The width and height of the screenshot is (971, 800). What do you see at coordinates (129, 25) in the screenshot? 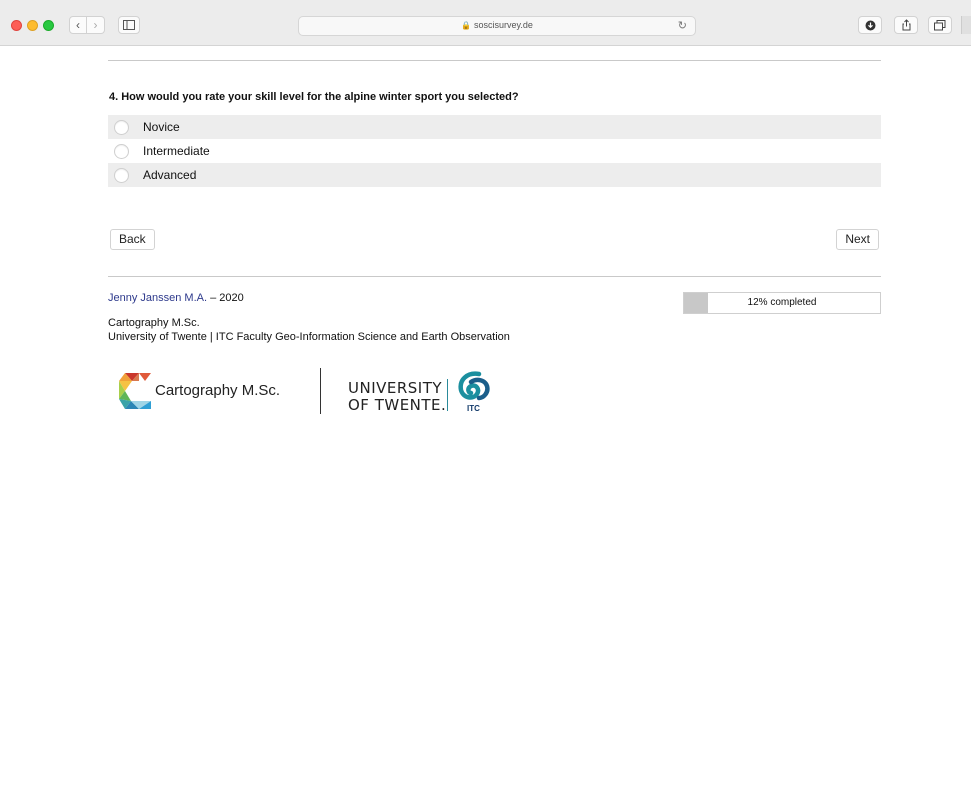
I see `sidebar-toggle-icon` at bounding box center [129, 25].